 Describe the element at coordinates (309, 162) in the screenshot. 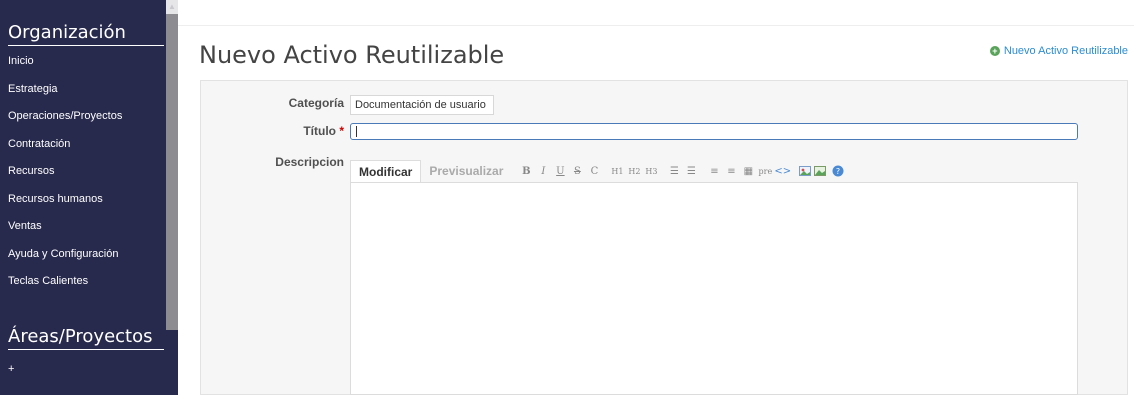

I see `description-label: Descripcion` at that location.